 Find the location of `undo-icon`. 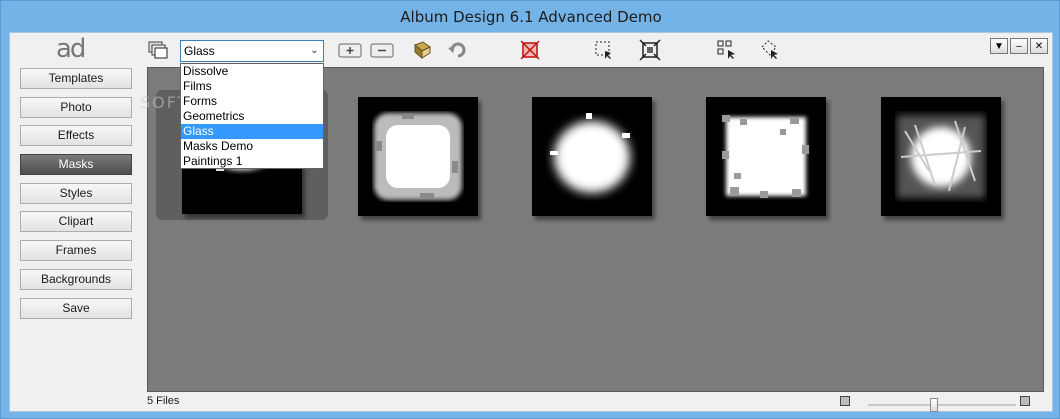

undo-icon is located at coordinates (457, 50).